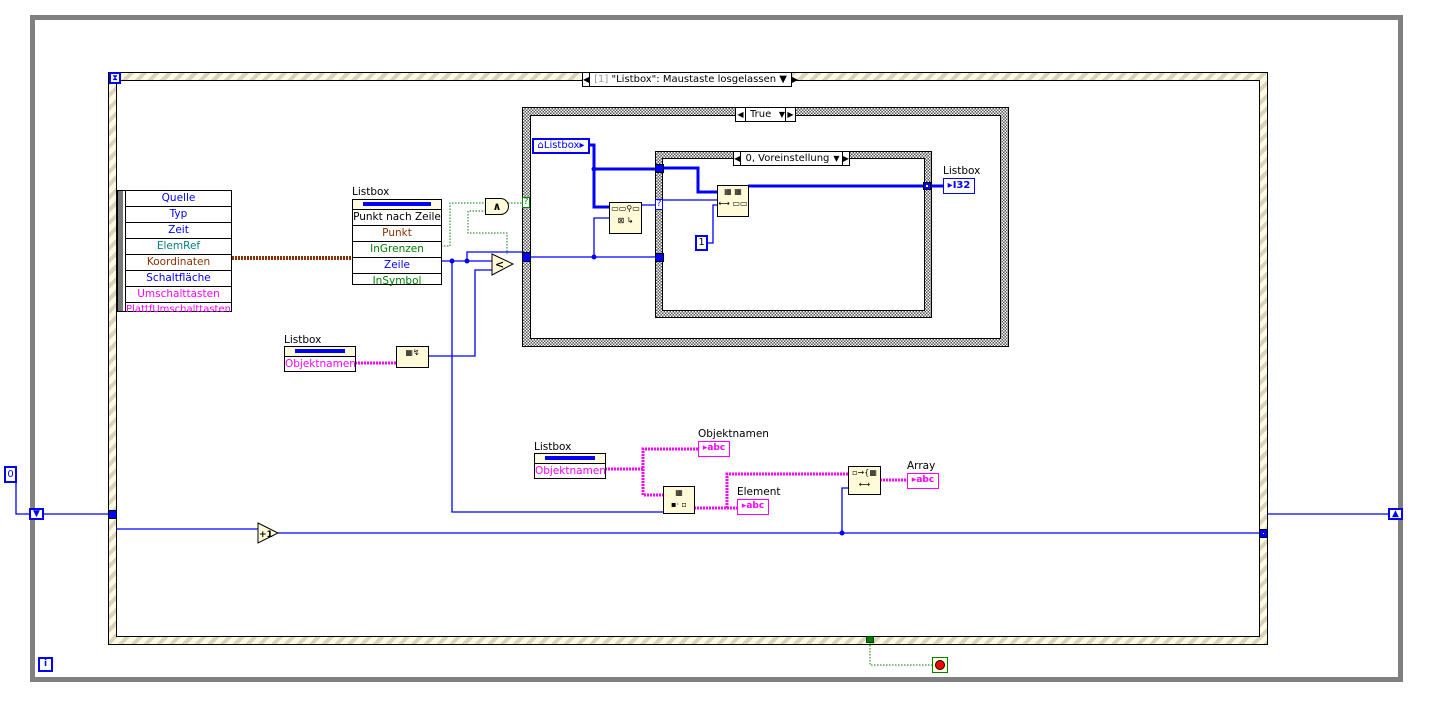  I want to click on event-data-umschalttasten: Umschalttasten, so click(178, 295).